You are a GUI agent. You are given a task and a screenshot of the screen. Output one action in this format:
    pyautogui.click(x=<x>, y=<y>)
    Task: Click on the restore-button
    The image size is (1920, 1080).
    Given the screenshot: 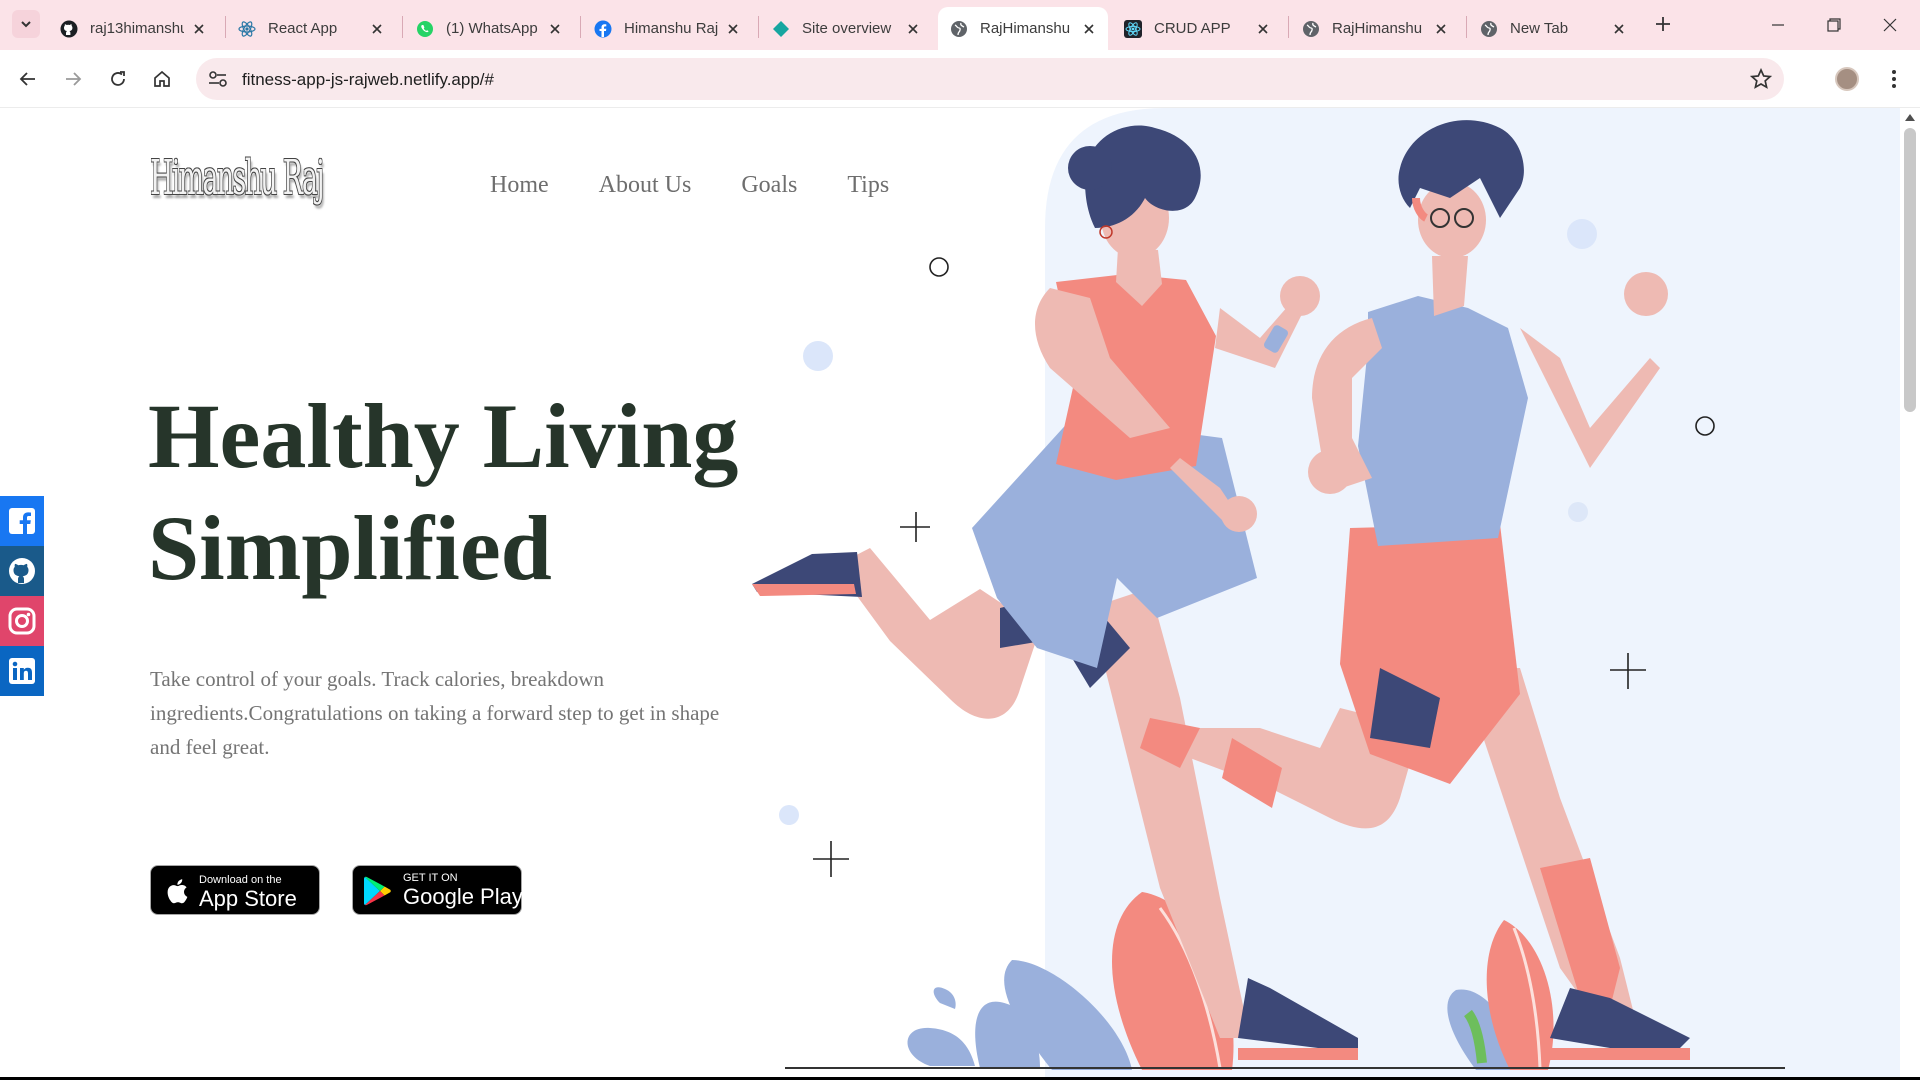 What is the action you would take?
    pyautogui.click(x=1834, y=25)
    